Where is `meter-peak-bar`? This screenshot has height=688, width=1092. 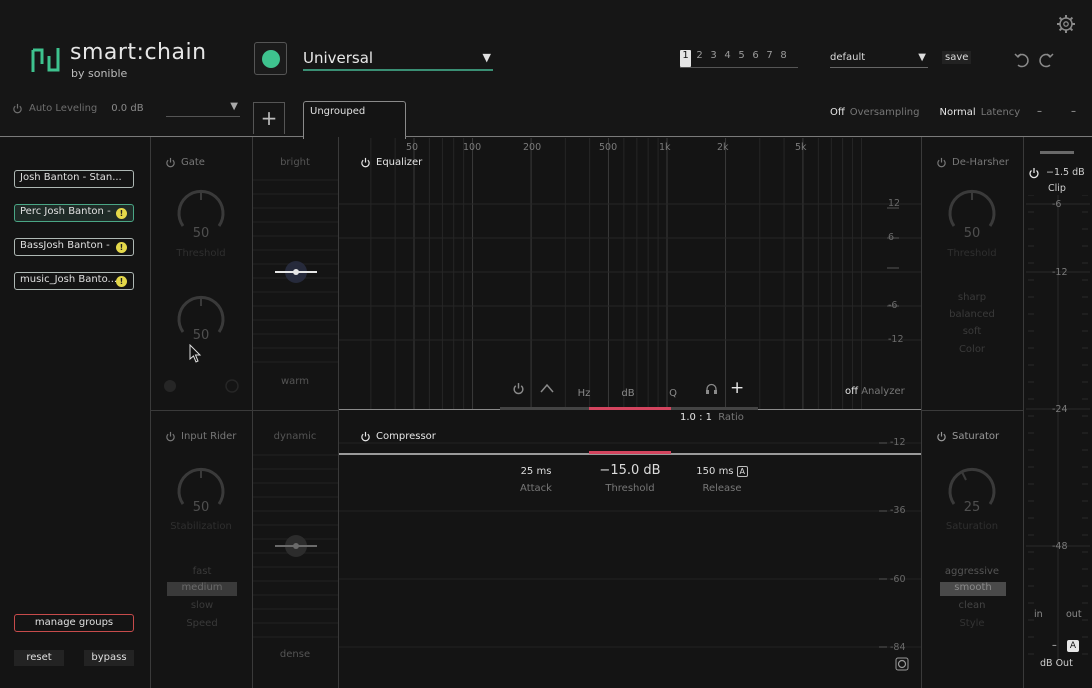
meter-peak-bar is located at coordinates (1057, 152).